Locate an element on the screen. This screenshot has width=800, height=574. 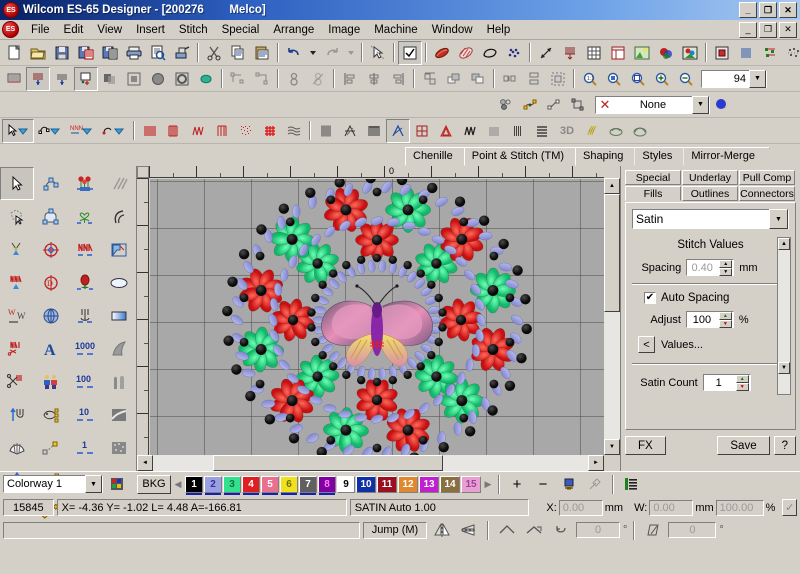
w-input: 0.00 is located at coordinates (671, 507).